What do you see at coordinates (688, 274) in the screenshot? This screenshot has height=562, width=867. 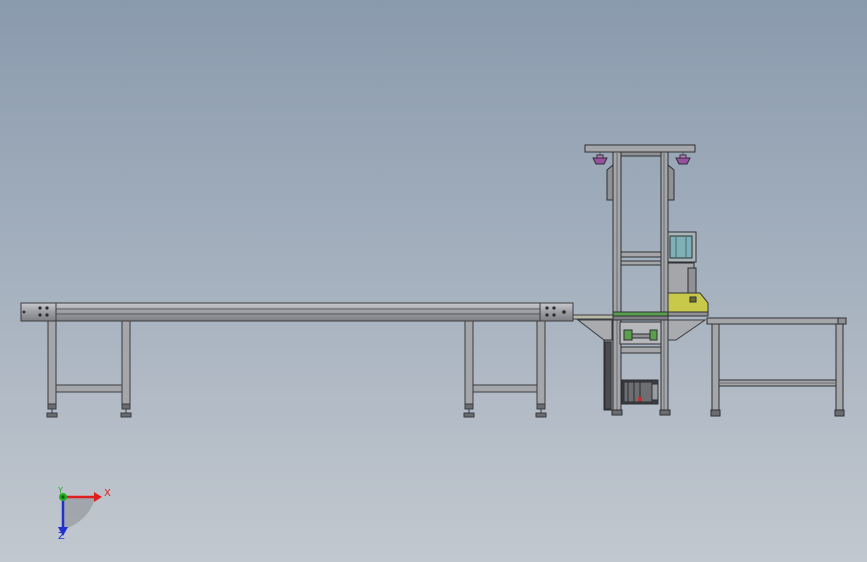 I see `control-unit` at bounding box center [688, 274].